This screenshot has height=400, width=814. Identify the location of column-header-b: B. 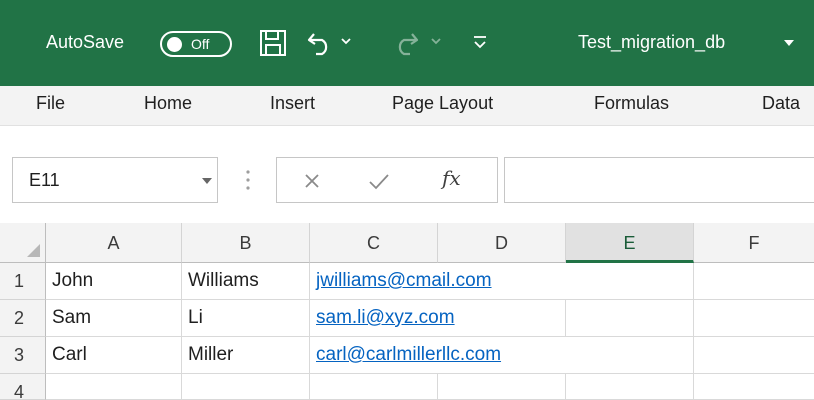
(246, 243).